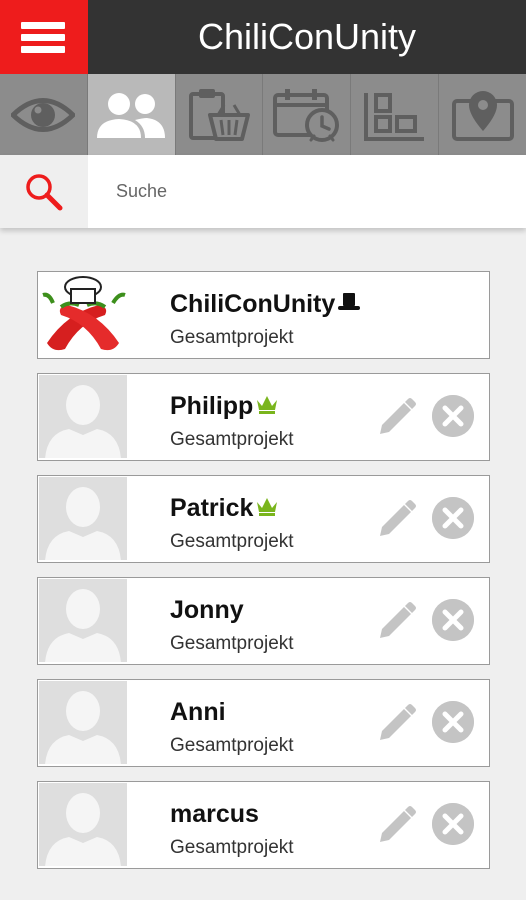 This screenshot has width=526, height=900. I want to click on member-name: Jonny, so click(207, 610).